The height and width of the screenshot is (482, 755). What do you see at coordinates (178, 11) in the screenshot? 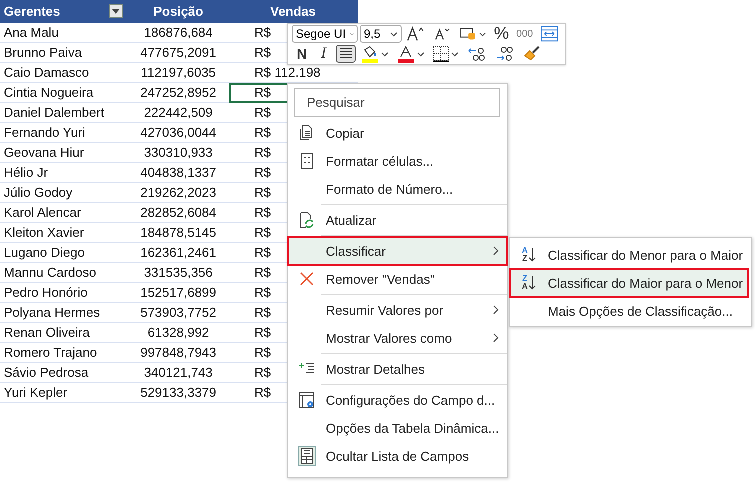
I see `column-header: Posição` at bounding box center [178, 11].